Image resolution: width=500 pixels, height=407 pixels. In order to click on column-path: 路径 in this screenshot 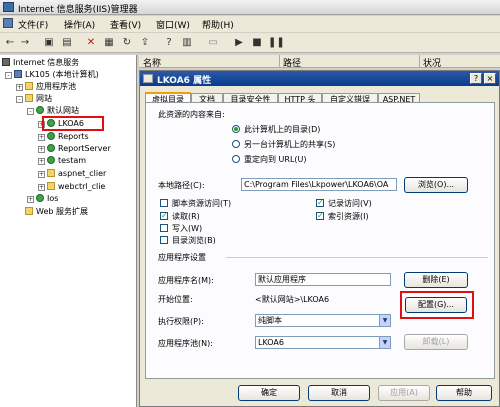, I will do `click(292, 62)`.